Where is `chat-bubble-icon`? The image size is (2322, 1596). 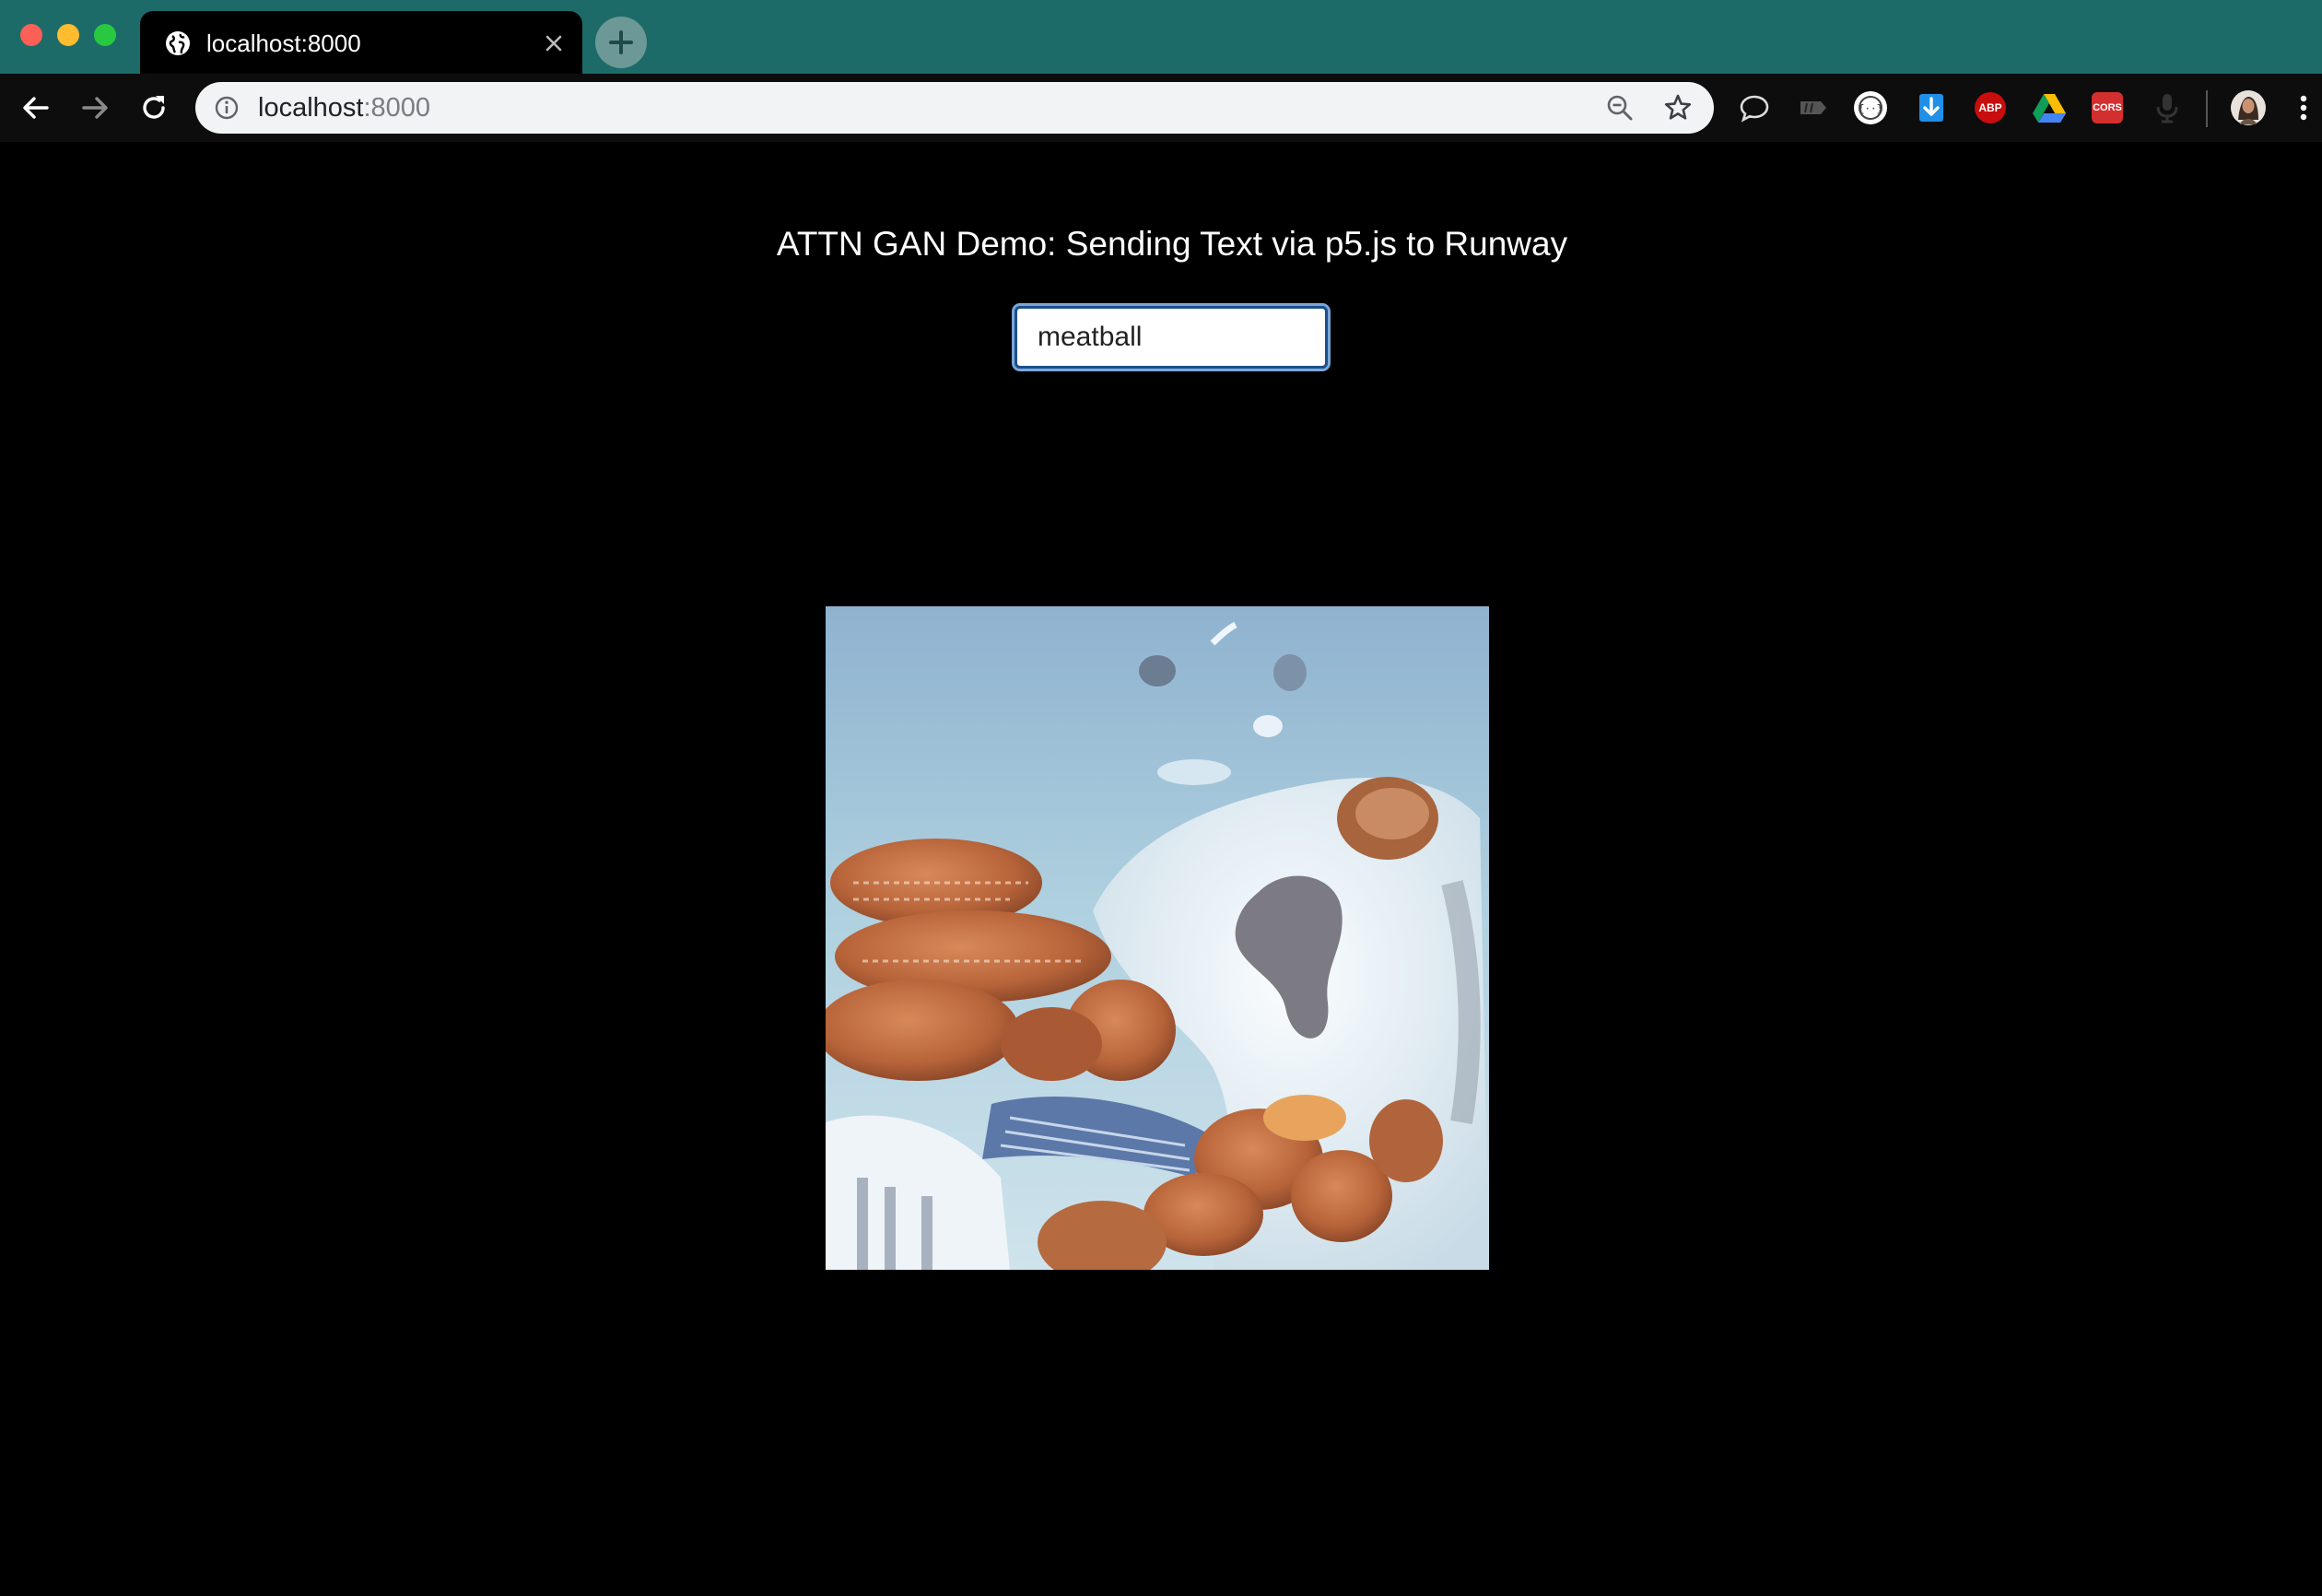
chat-bubble-icon is located at coordinates (1754, 108).